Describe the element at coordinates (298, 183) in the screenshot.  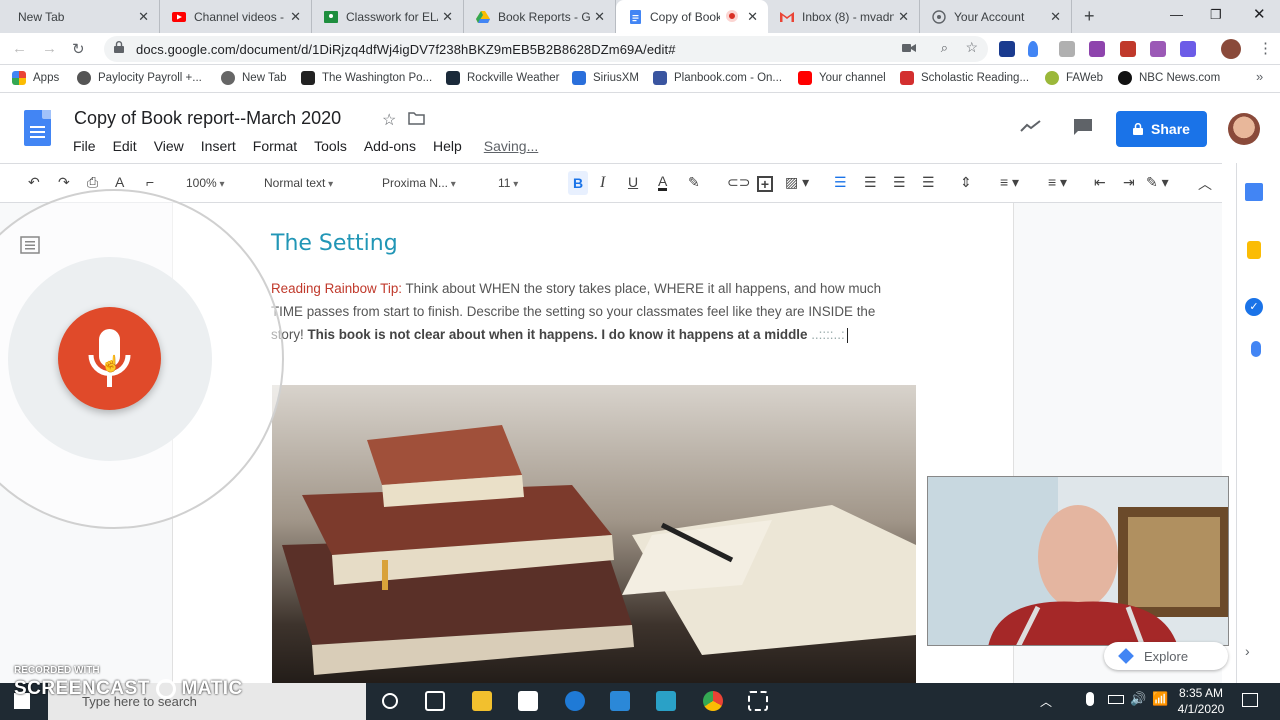
I see `style-select: Normal text` at that location.